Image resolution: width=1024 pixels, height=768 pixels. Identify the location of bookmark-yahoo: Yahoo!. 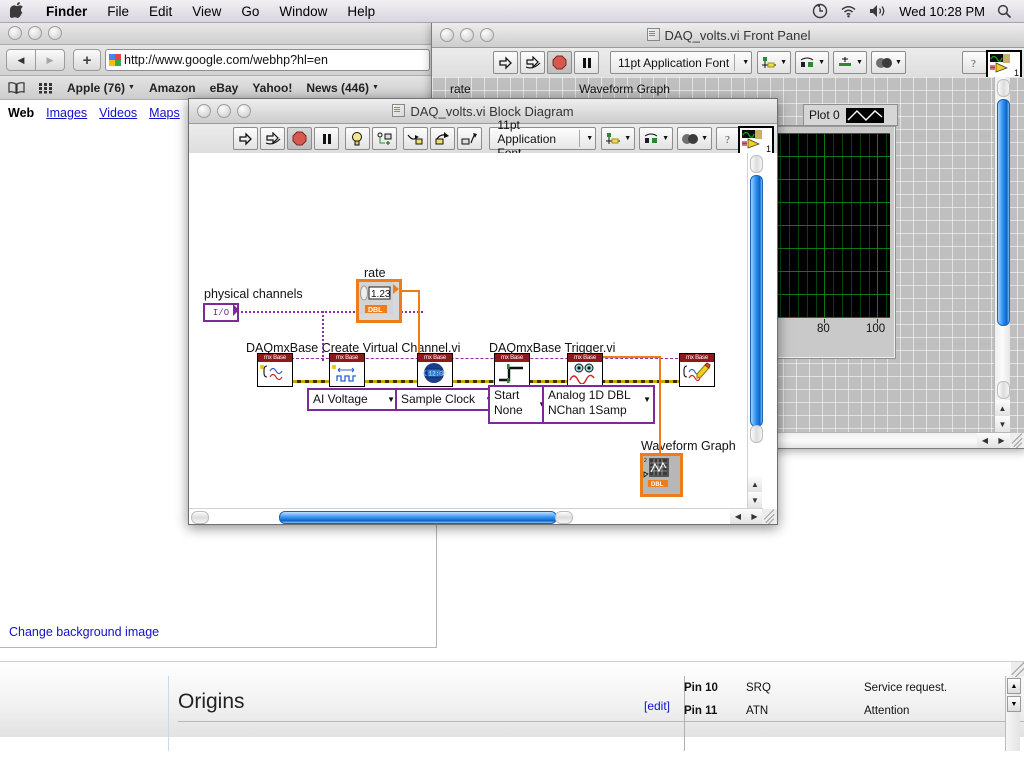
(272, 88).